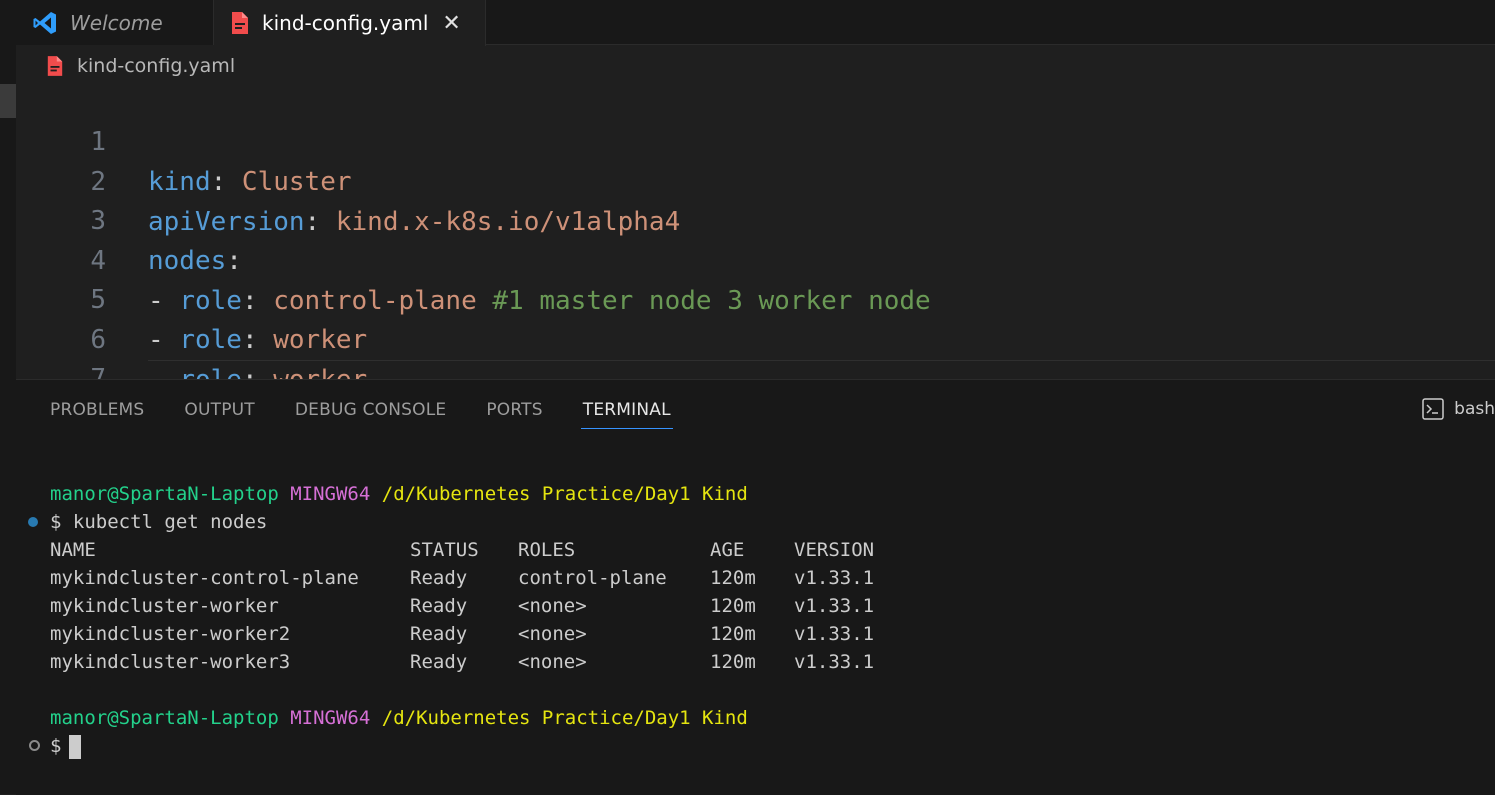  I want to click on header-name: NAME, so click(73, 550).